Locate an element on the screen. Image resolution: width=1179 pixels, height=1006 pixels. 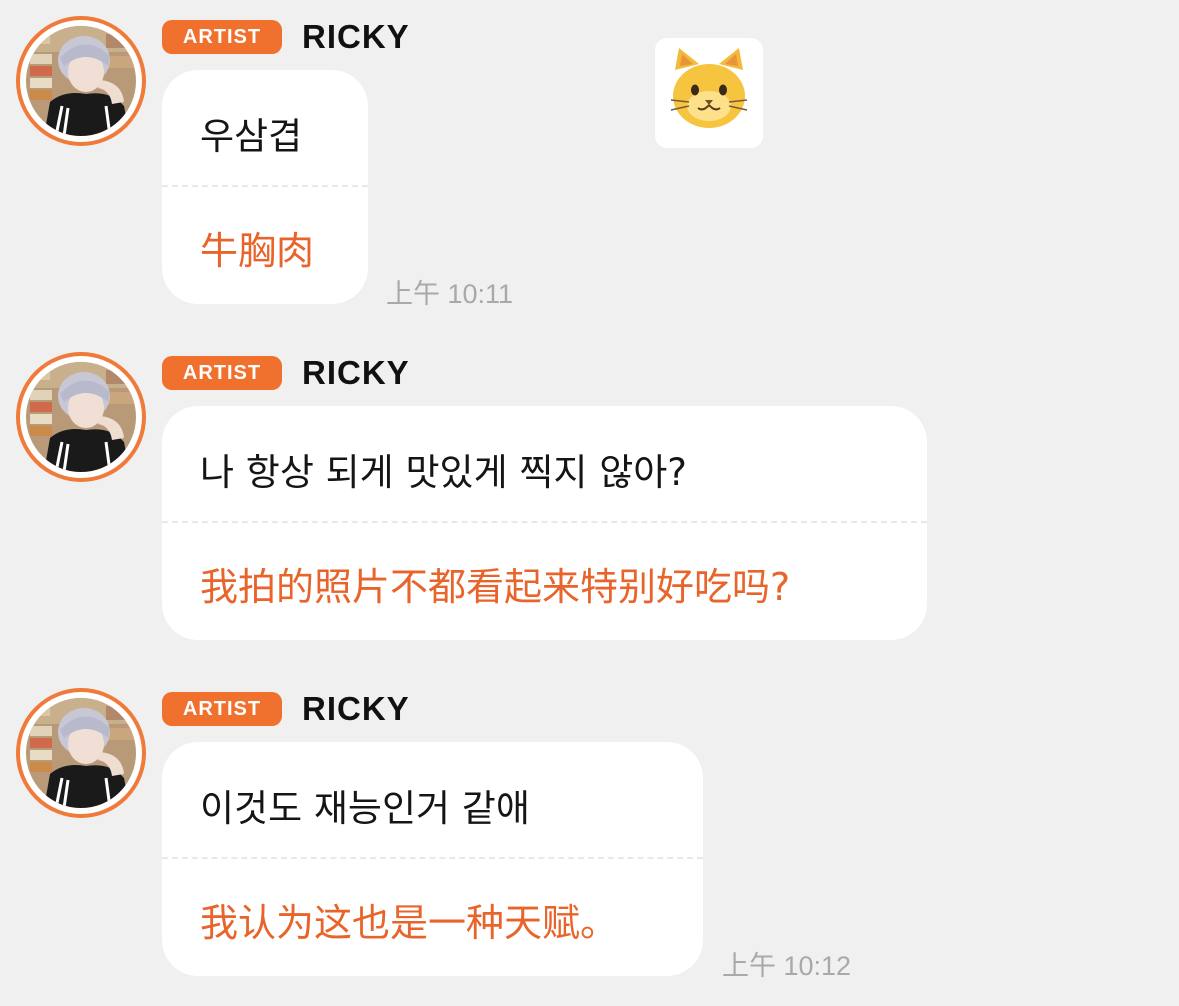
message-timestamp: 上午 10:12 is located at coordinates (787, 966).